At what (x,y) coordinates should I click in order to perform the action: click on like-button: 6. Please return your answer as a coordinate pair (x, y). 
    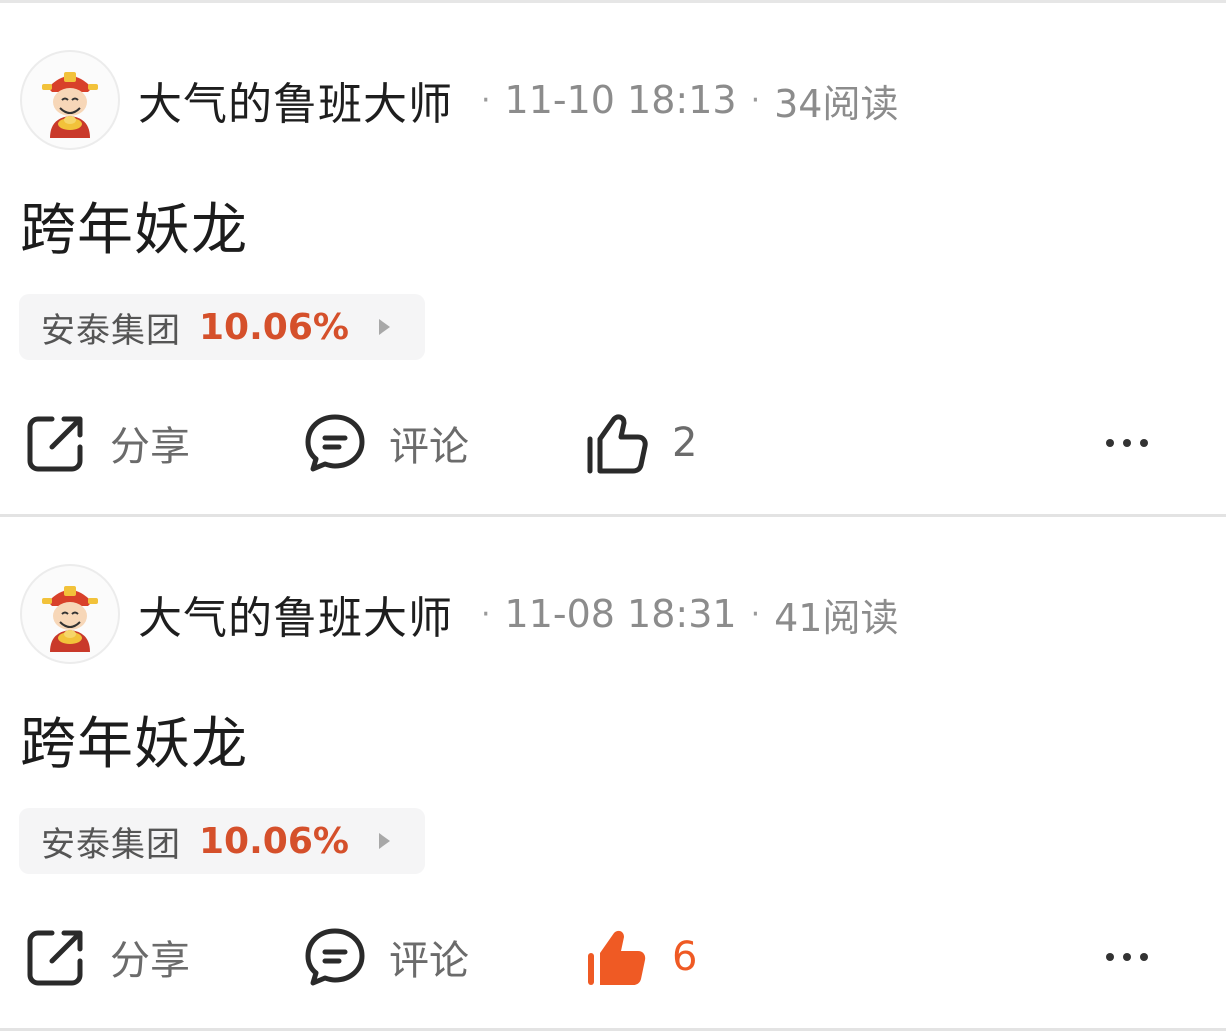
    Looking at the image, I should click on (640, 957).